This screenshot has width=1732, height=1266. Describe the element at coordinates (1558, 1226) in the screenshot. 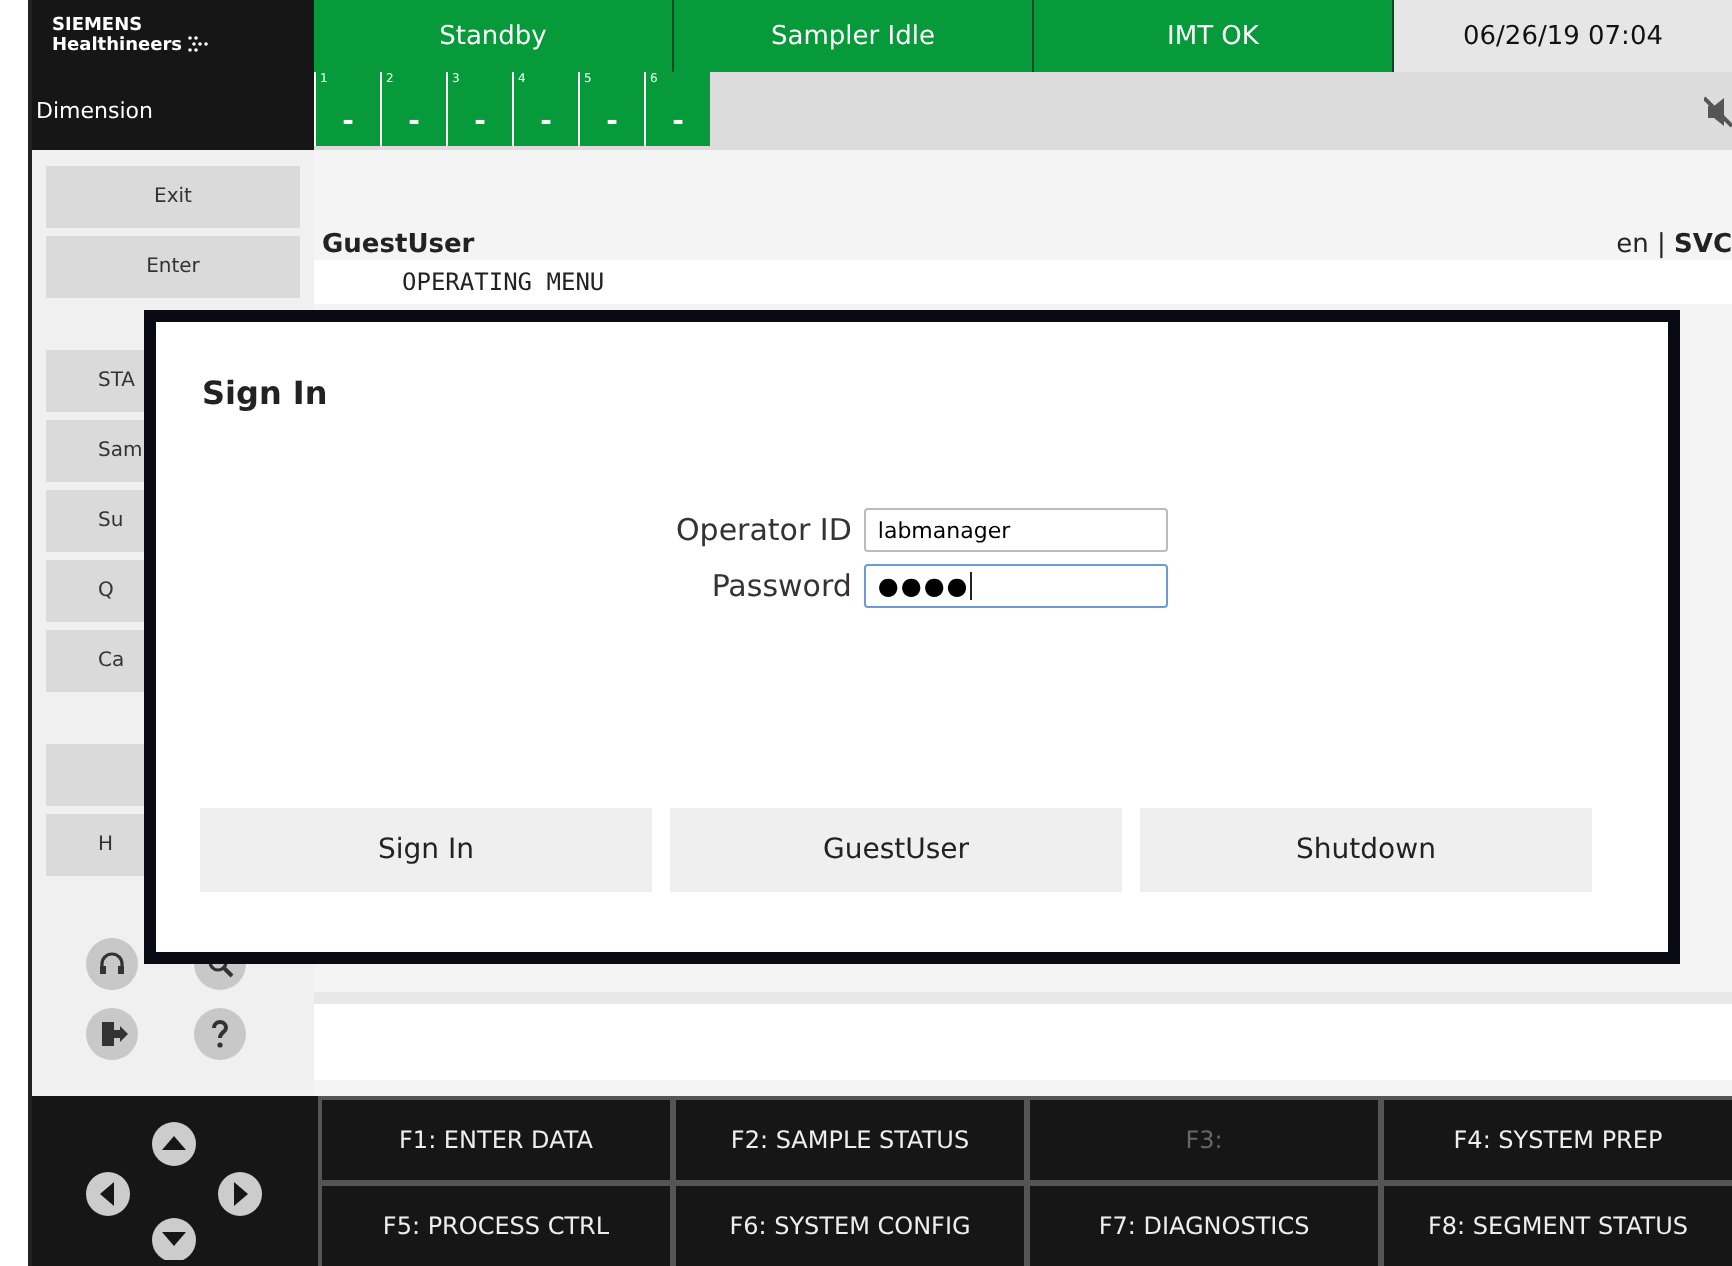

I see `function-key: F8: SEGMENT STATUS` at that location.